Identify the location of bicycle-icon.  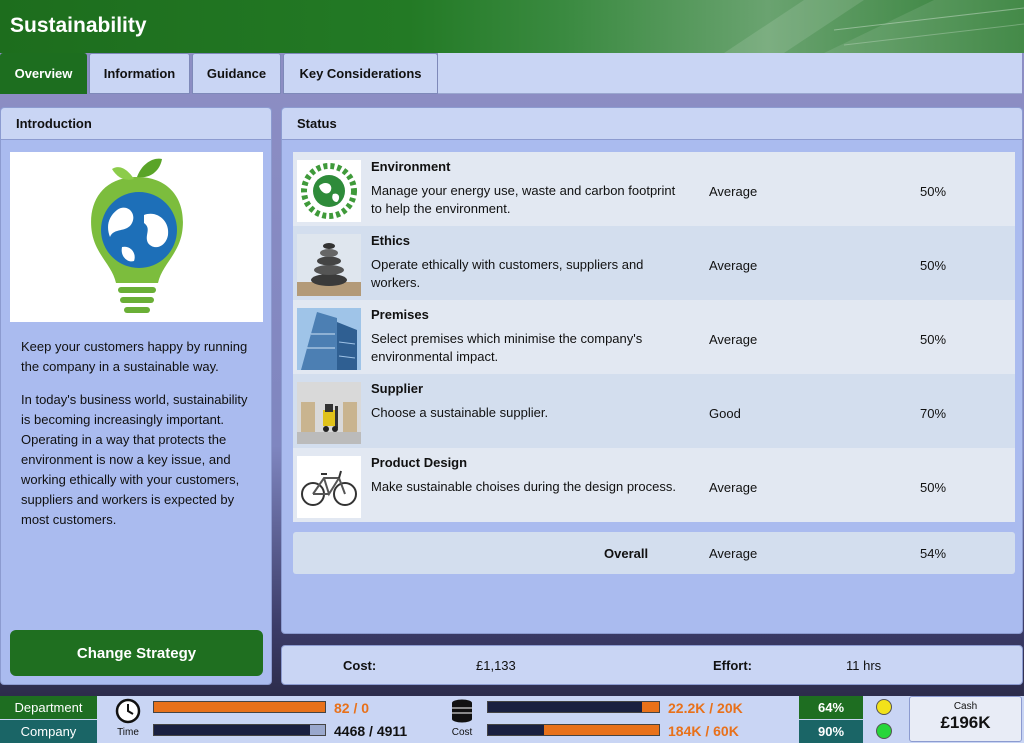
(329, 487).